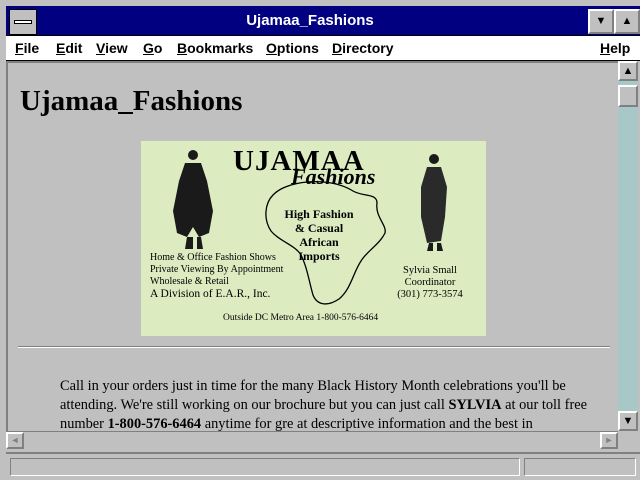  Describe the element at coordinates (182, 48) in the screenshot. I see `menu-bookmarks-key: B` at that location.